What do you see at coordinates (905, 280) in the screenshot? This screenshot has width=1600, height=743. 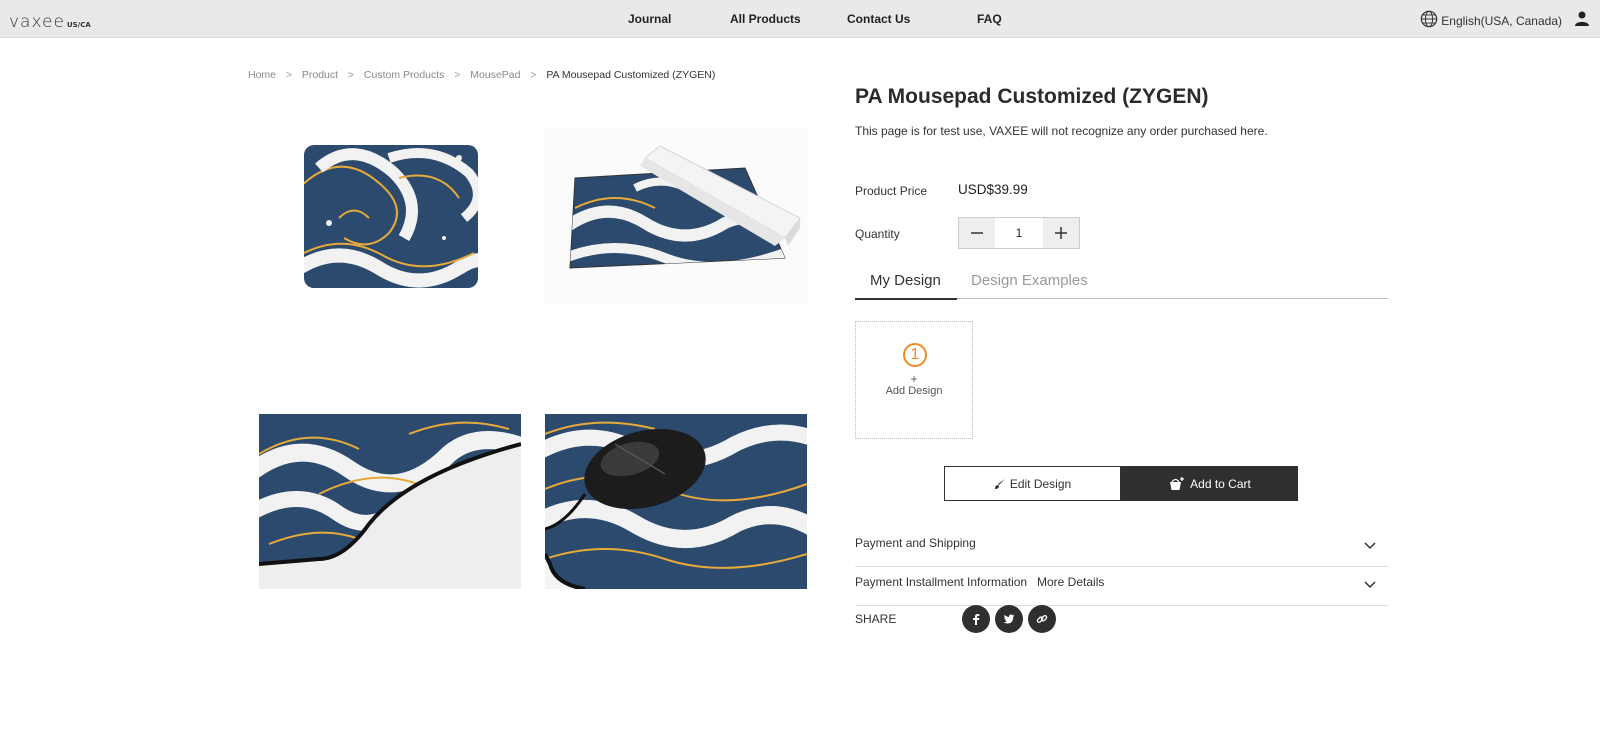 I see `tab-my-design: My Design` at bounding box center [905, 280].